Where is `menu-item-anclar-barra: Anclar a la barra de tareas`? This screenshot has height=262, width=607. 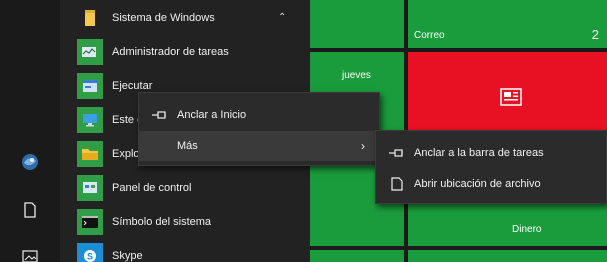 menu-item-anclar-barra: Anclar a la barra de tareas is located at coordinates (491, 153).